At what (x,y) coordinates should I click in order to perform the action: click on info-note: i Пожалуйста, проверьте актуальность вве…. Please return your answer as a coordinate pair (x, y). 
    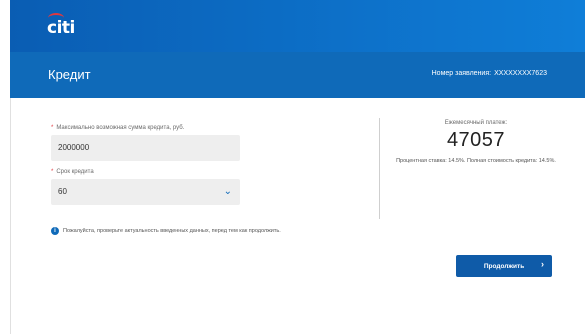
    Looking at the image, I should click on (166, 231).